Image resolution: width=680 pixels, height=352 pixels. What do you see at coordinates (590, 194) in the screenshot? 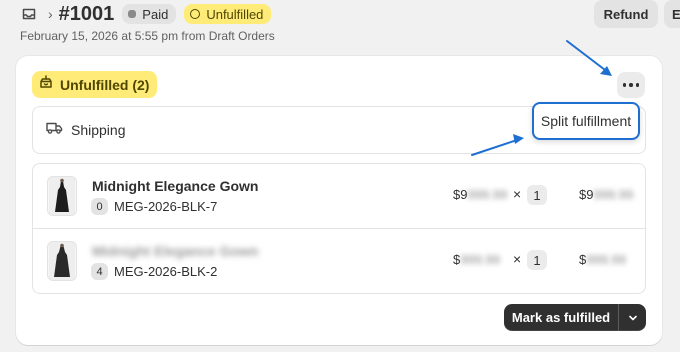
I see `total-leading-digit: 9` at bounding box center [590, 194].